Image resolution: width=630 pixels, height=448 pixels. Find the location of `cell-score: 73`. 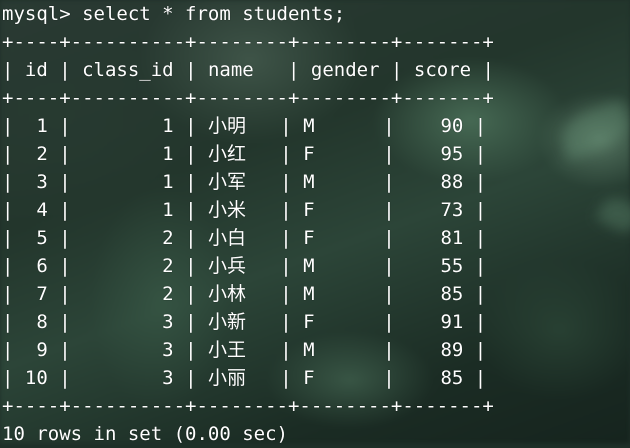

cell-score: 73 is located at coordinates (452, 210).